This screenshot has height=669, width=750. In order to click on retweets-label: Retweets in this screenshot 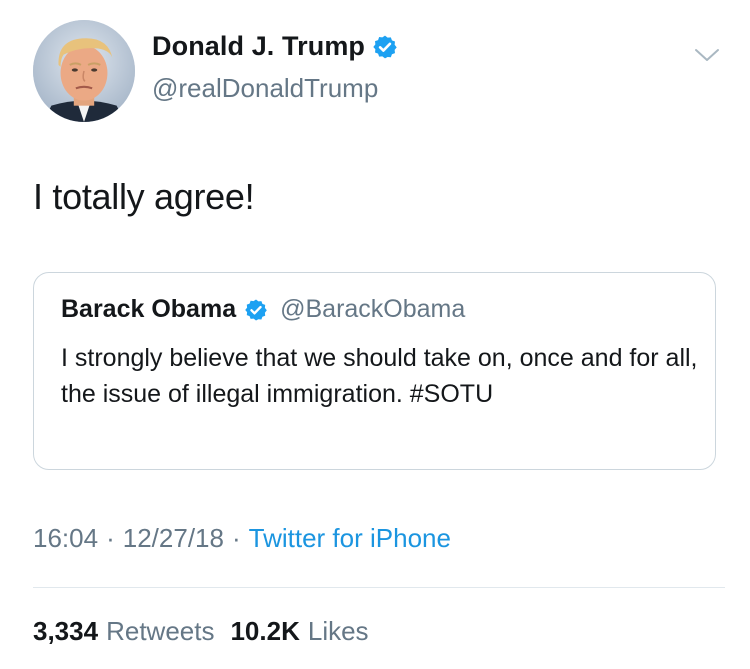, I will do `click(160, 631)`.